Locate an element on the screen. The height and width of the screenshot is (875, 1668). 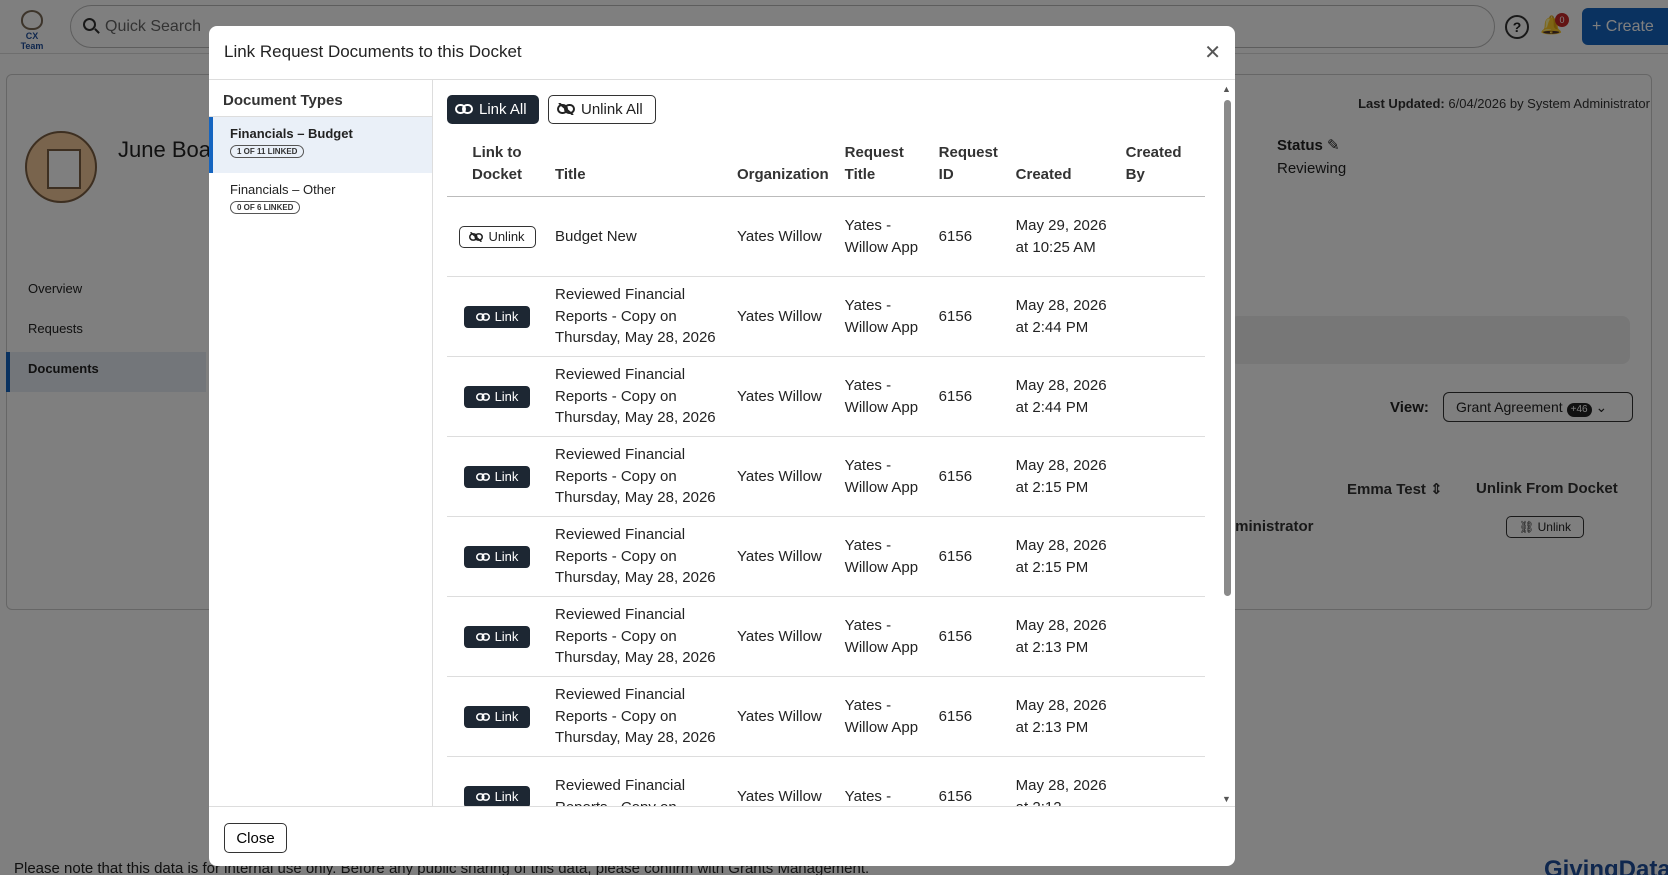
header-title: Title is located at coordinates (638, 169).